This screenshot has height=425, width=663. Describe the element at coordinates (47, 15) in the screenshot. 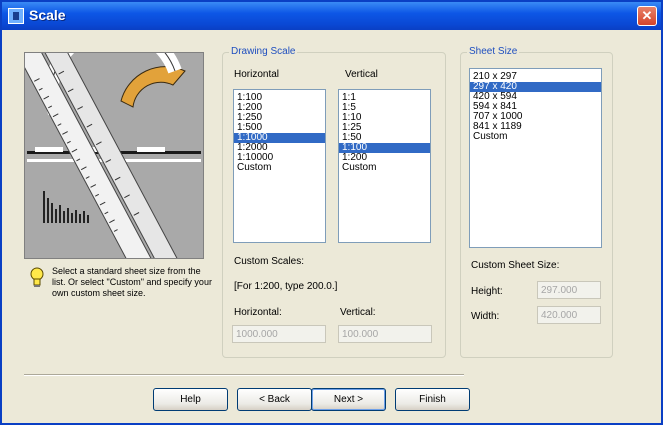

I see `window-title: Scale` at that location.